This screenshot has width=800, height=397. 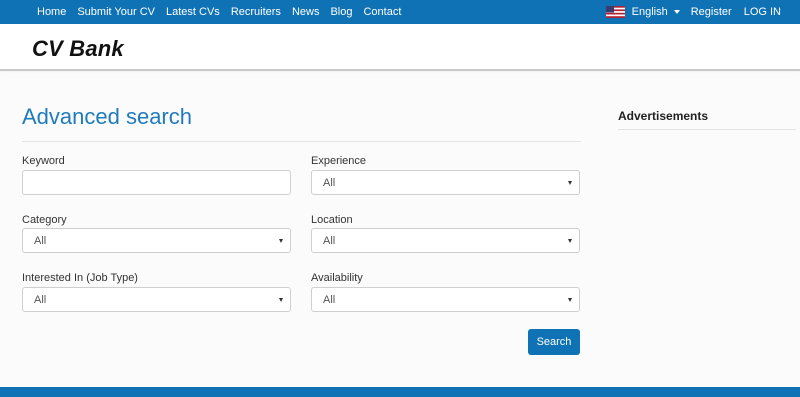 I want to click on location-label: Location, so click(x=332, y=220).